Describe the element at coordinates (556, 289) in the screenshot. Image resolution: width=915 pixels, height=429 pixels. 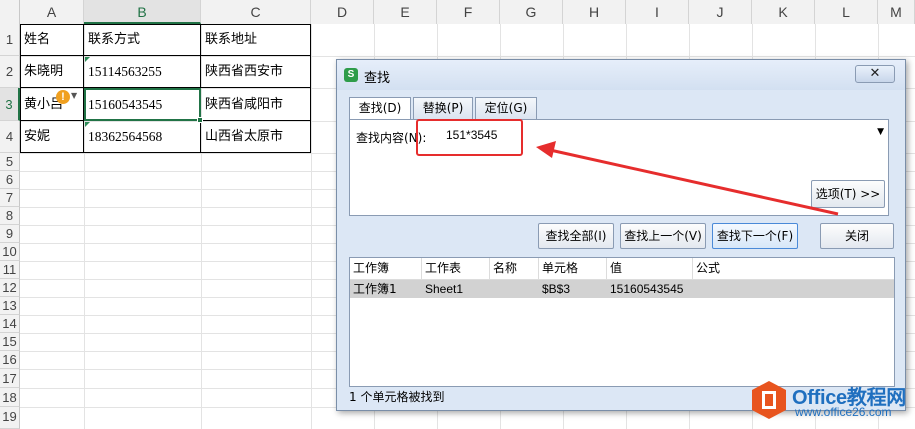
I see `result-cell: $B$3` at that location.